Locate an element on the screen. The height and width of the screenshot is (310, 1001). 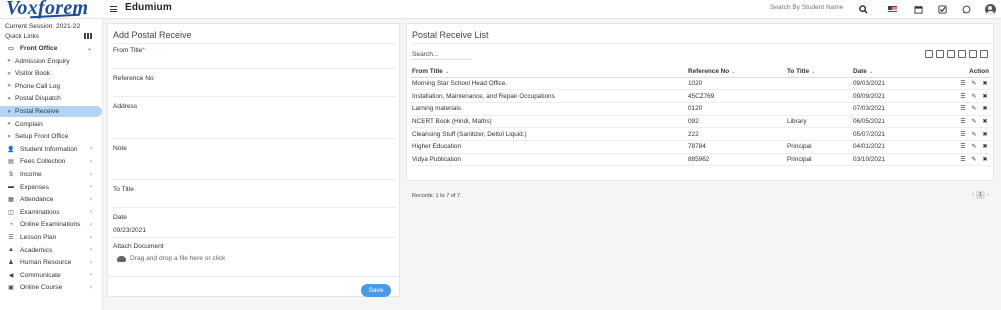
sidebar-item: ◀ Communicate ‹ is located at coordinates (51, 275).